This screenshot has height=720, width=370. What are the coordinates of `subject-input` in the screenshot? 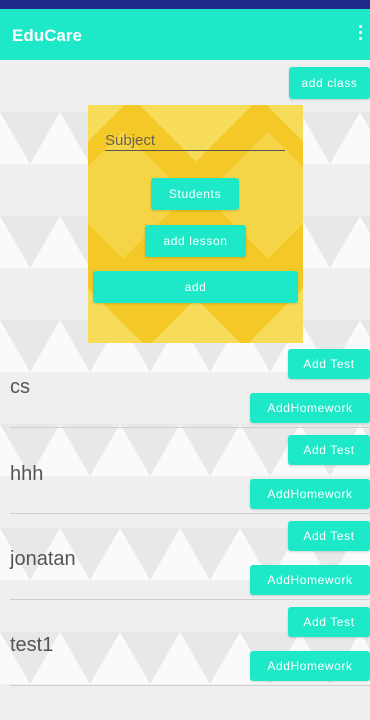 It's located at (195, 140).